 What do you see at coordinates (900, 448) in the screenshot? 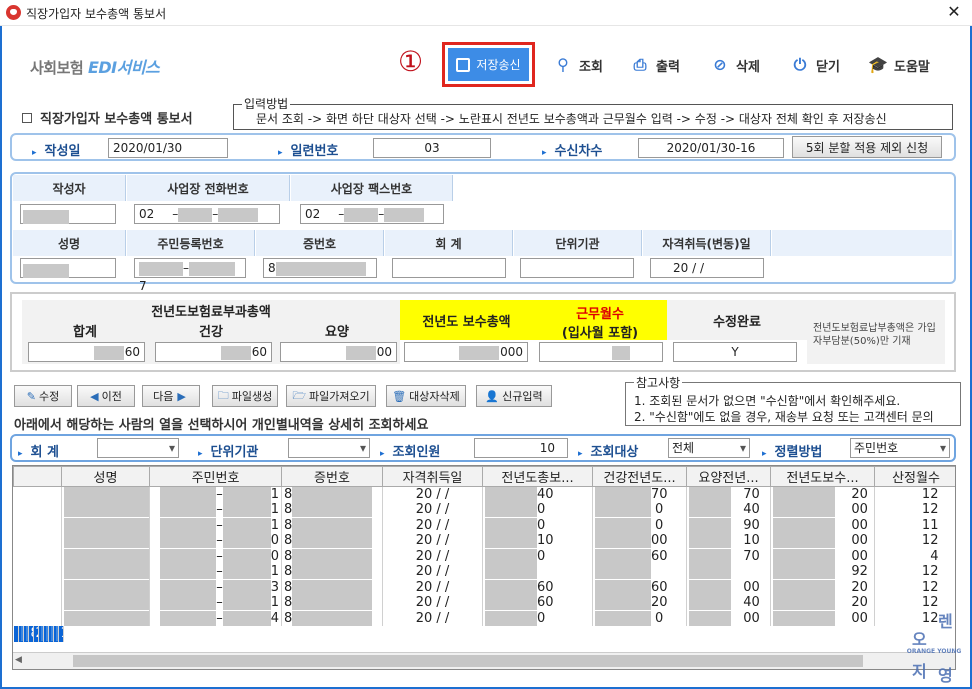
I see `sort-select: 주민번호` at bounding box center [900, 448].